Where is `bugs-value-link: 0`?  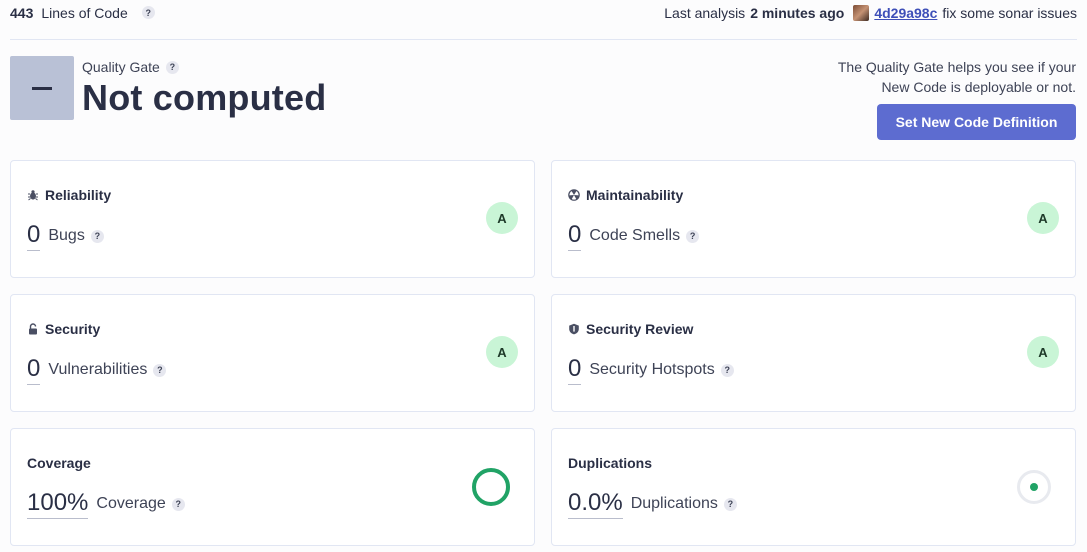 bugs-value-link: 0 is located at coordinates (34, 236).